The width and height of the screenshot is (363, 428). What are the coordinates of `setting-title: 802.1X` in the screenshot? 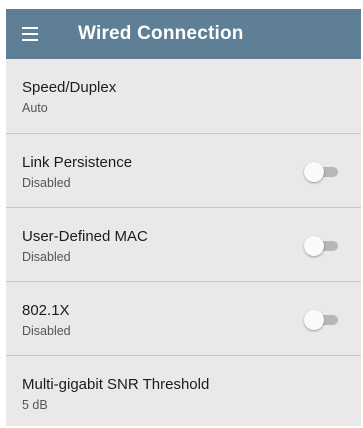 It's located at (46, 310).